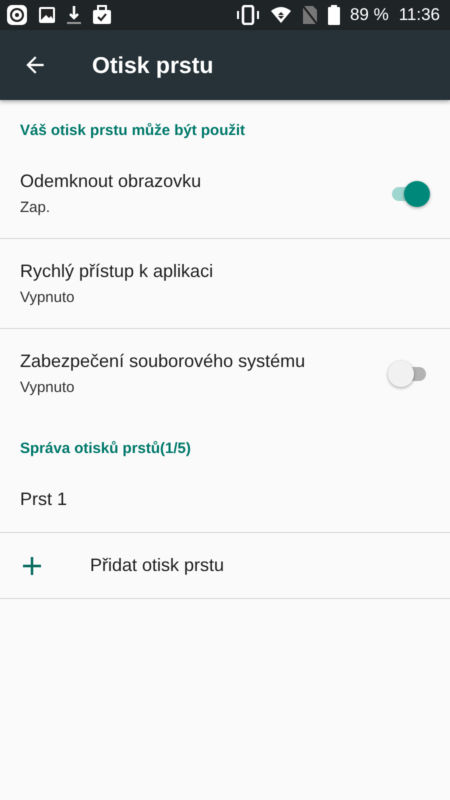  I want to click on item-title: Prst 1, so click(44, 499).